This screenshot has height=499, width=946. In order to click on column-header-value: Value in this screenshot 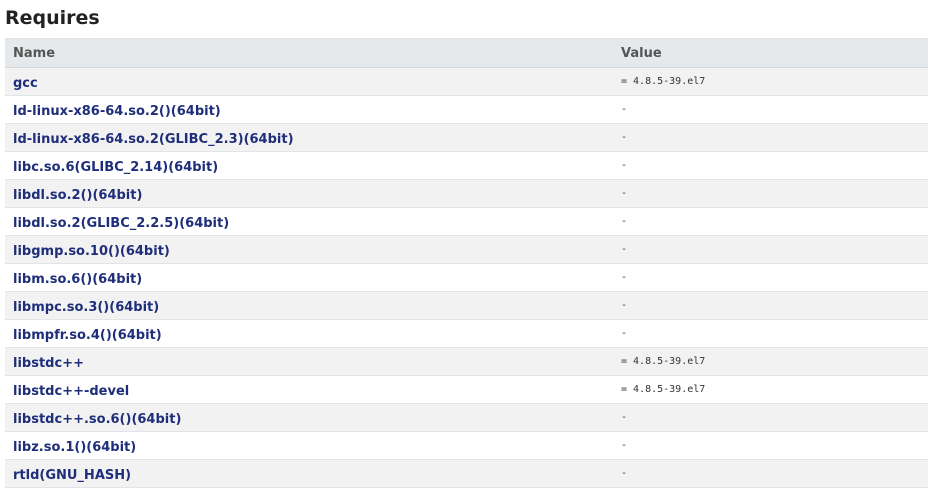, I will do `click(770, 53)`.